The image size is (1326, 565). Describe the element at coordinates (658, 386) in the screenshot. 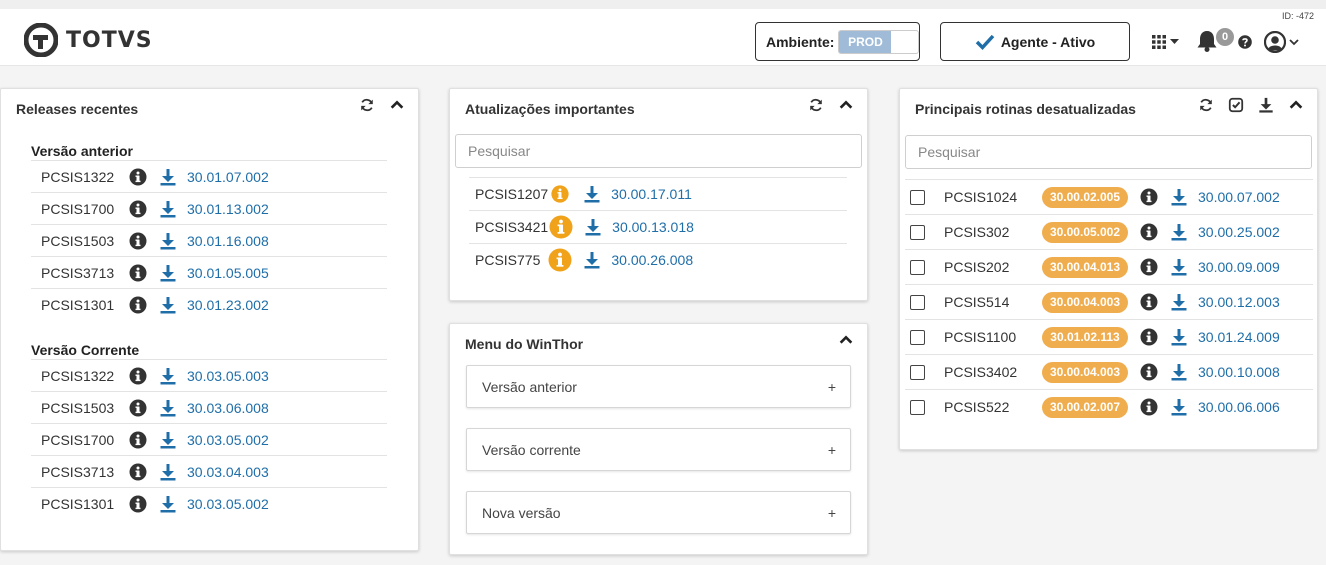

I see `menu-versao-anterior: Versão anterior +` at that location.